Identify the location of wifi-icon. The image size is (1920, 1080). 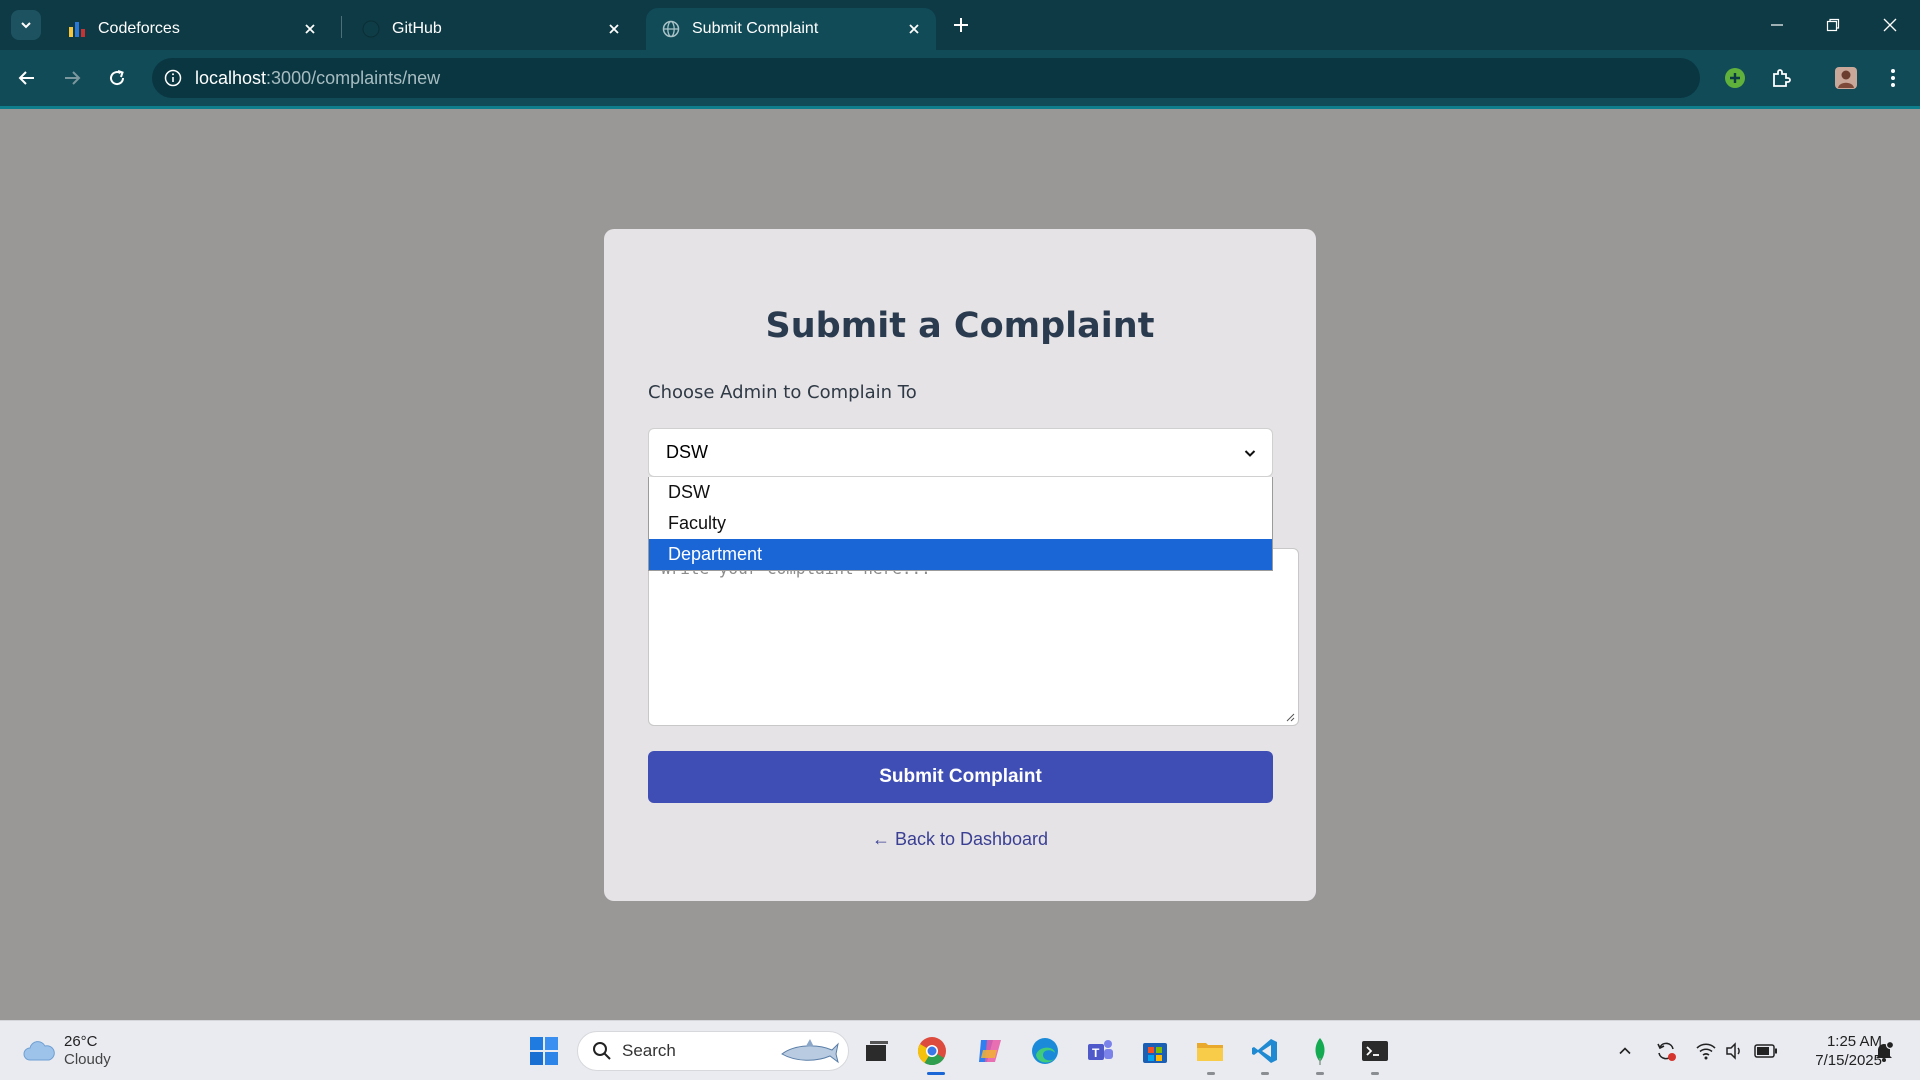
(1706, 1051).